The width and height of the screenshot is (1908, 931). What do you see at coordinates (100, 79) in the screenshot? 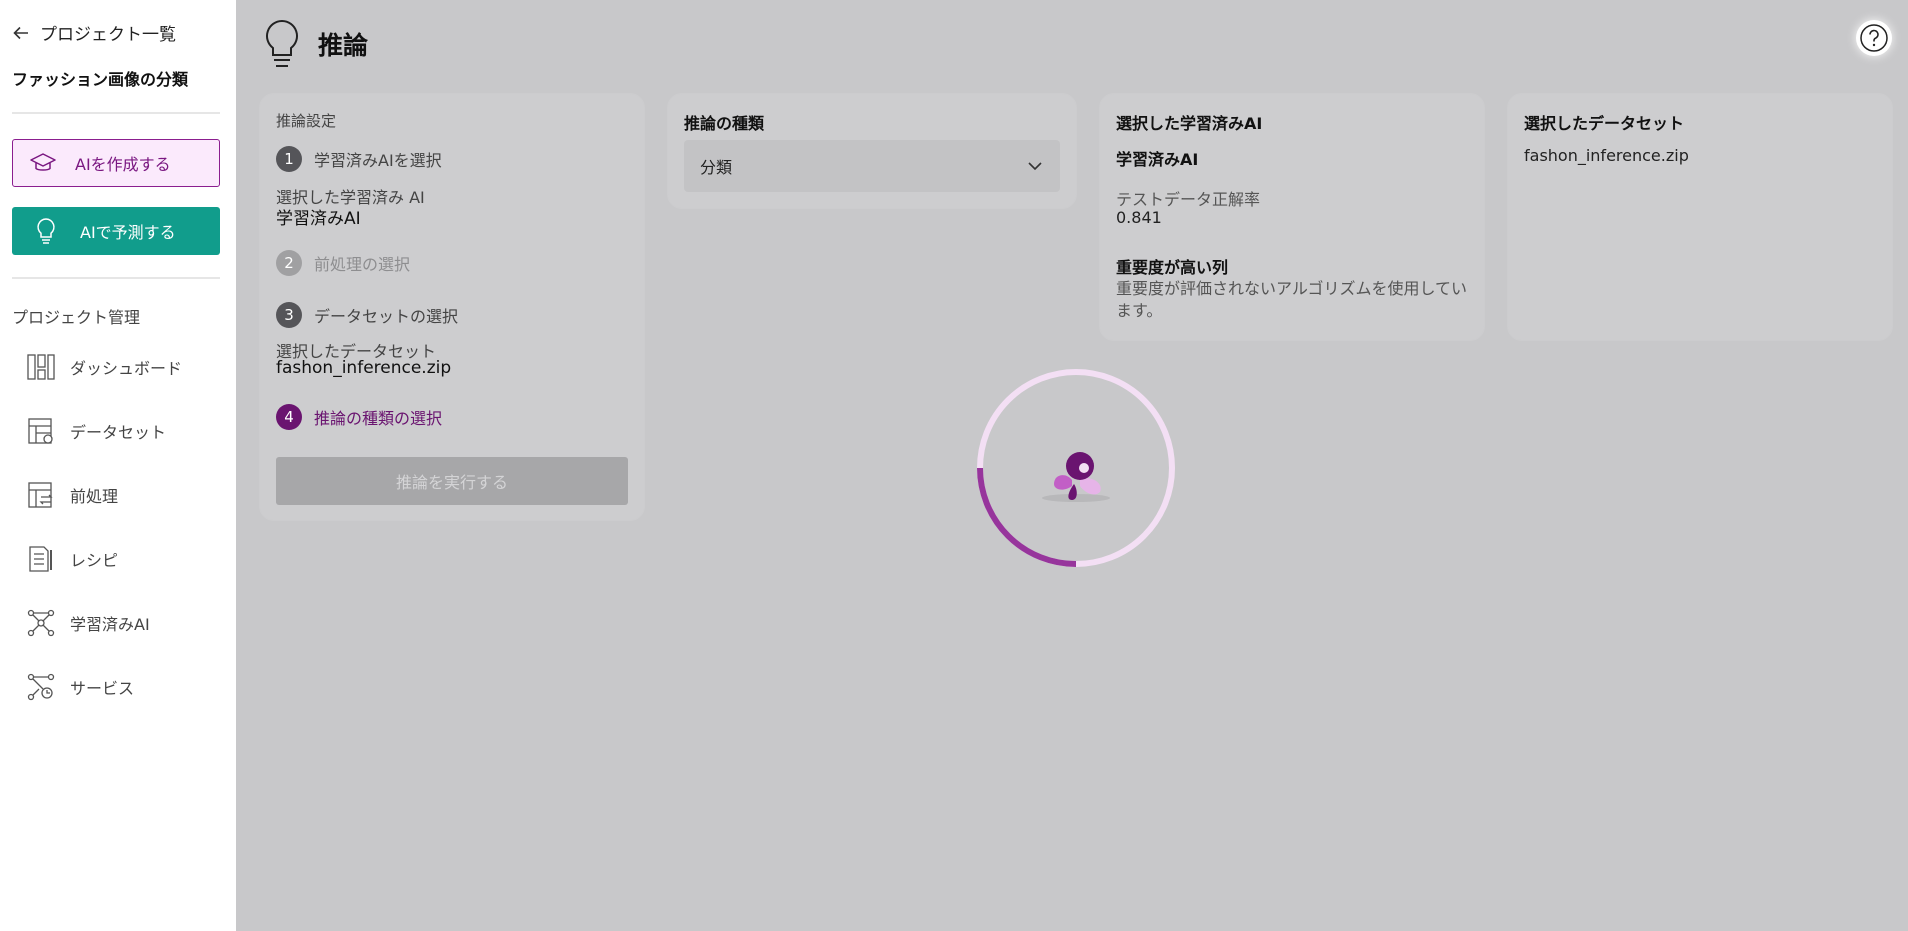
I see `project-name: ファッション画像の分類` at bounding box center [100, 79].